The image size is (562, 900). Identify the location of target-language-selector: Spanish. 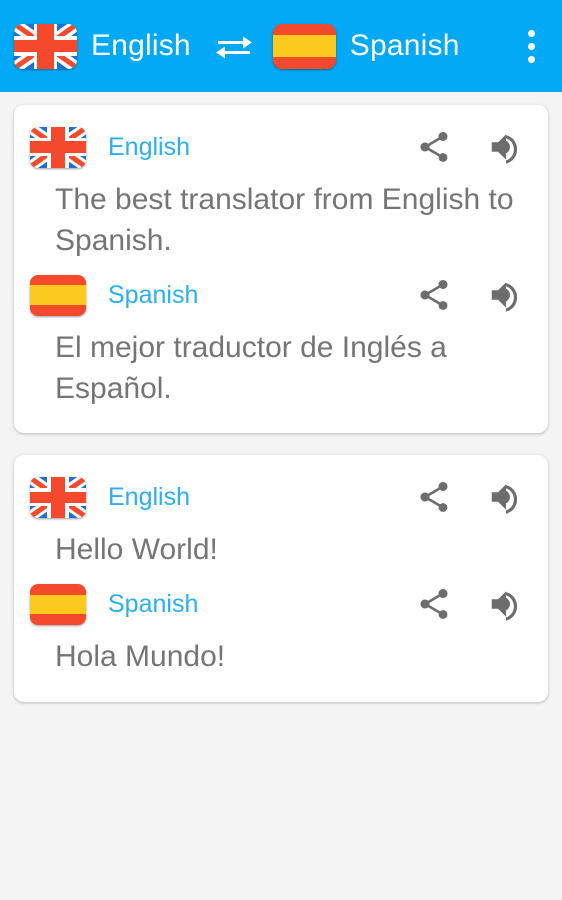
(366, 46).